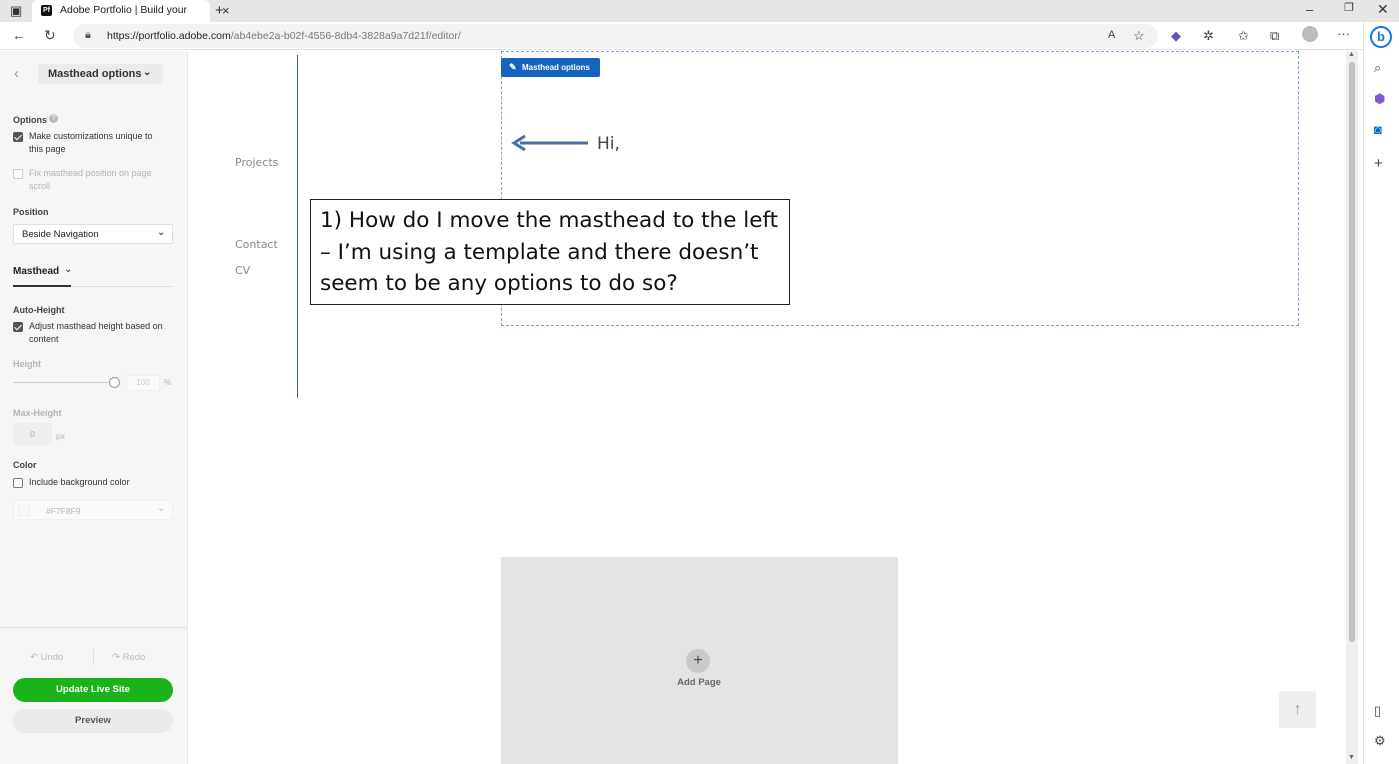 The height and width of the screenshot is (764, 1399). I want to click on active-tab-underline, so click(42, 286).